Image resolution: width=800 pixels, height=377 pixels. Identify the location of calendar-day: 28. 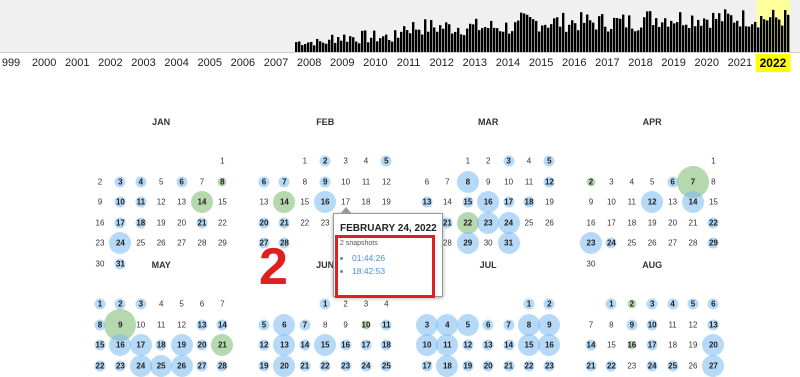
(222, 365).